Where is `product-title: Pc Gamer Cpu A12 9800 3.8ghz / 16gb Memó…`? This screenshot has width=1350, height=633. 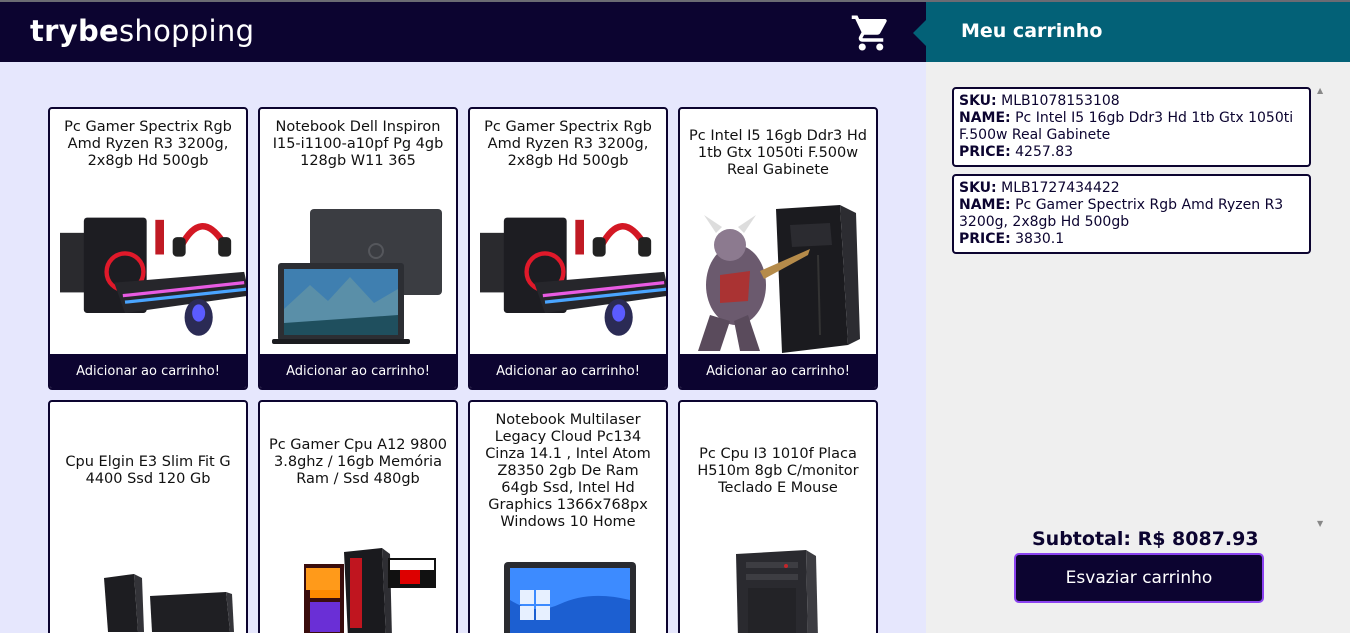
product-title: Pc Gamer Cpu A12 9800 3.8ghz / 16gb Memó… is located at coordinates (358, 462).